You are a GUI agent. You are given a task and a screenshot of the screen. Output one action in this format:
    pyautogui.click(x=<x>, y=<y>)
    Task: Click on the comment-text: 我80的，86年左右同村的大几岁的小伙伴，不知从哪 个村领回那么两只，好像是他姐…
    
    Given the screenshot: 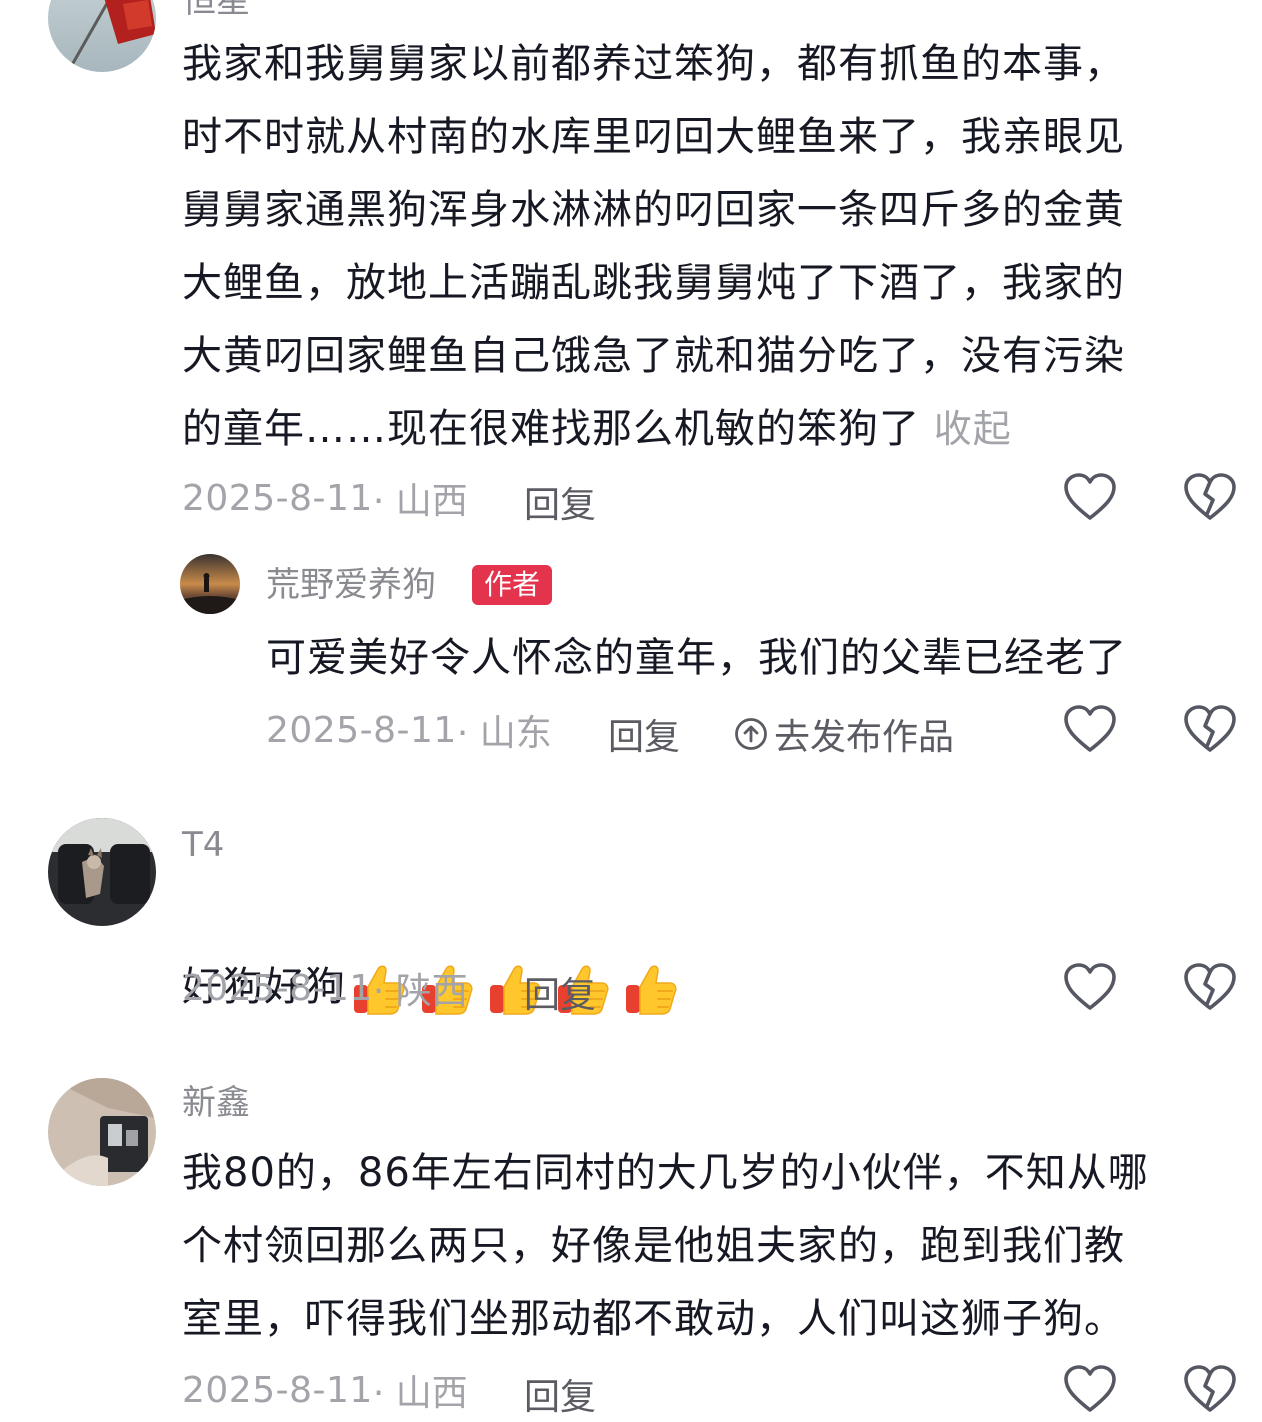 What is the action you would take?
    pyautogui.click(x=665, y=1246)
    